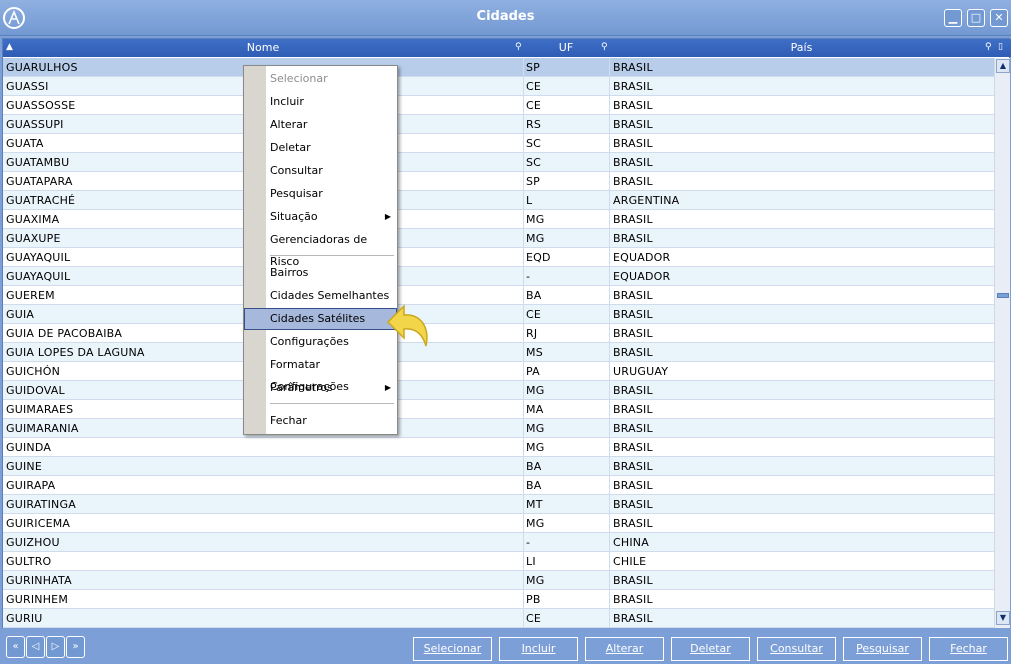 Image resolution: width=1011 pixels, height=664 pixels. Describe the element at coordinates (39, 181) in the screenshot. I see `cell-name: GUATAPARA` at that location.